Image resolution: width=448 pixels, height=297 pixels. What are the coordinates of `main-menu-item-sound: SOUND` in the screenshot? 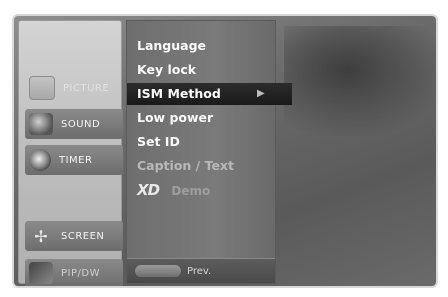 It's located at (74, 124).